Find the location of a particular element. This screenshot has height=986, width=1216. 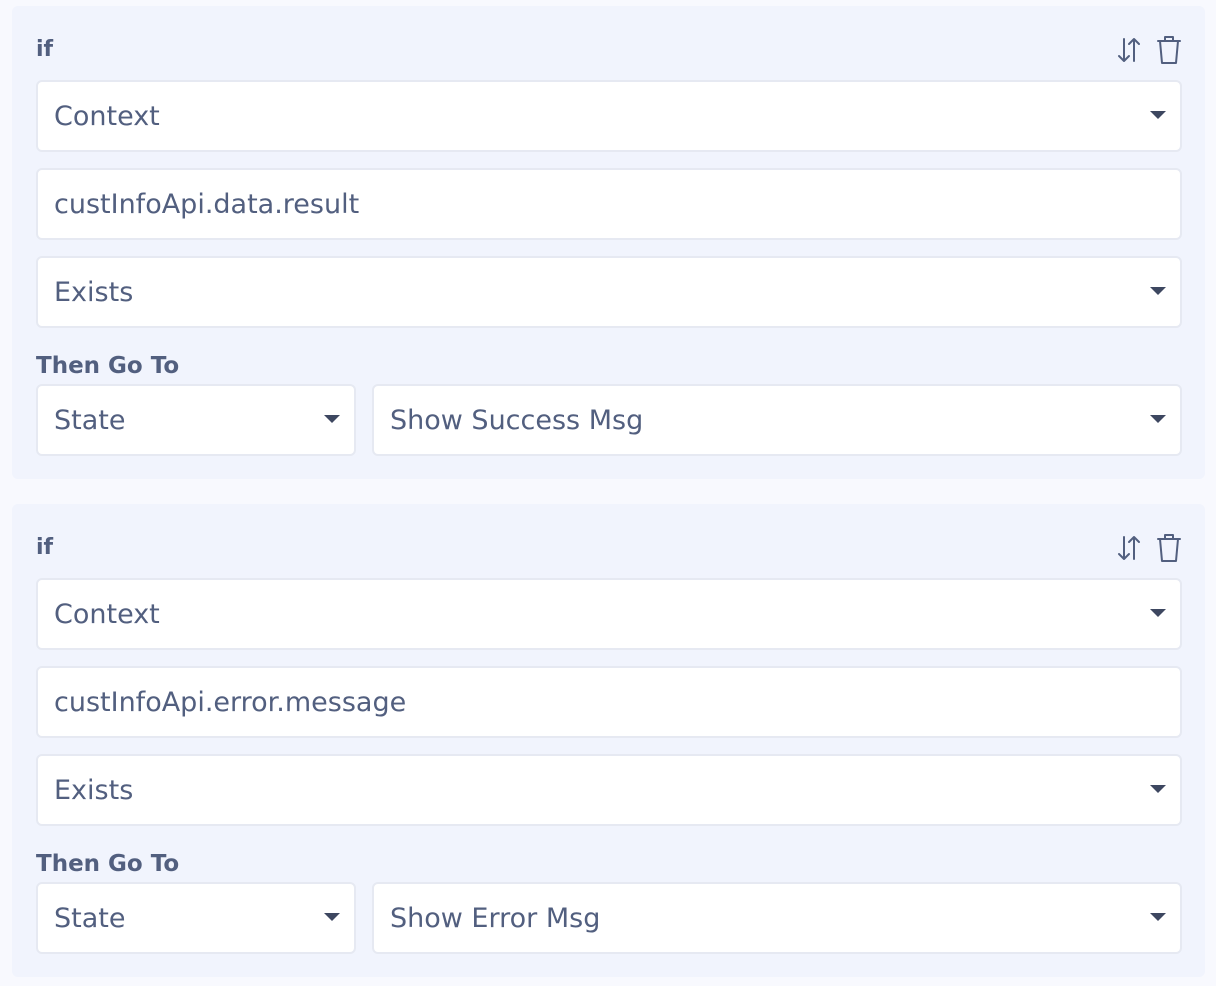

path-input: custInfoApi.data.result is located at coordinates (609, 204).